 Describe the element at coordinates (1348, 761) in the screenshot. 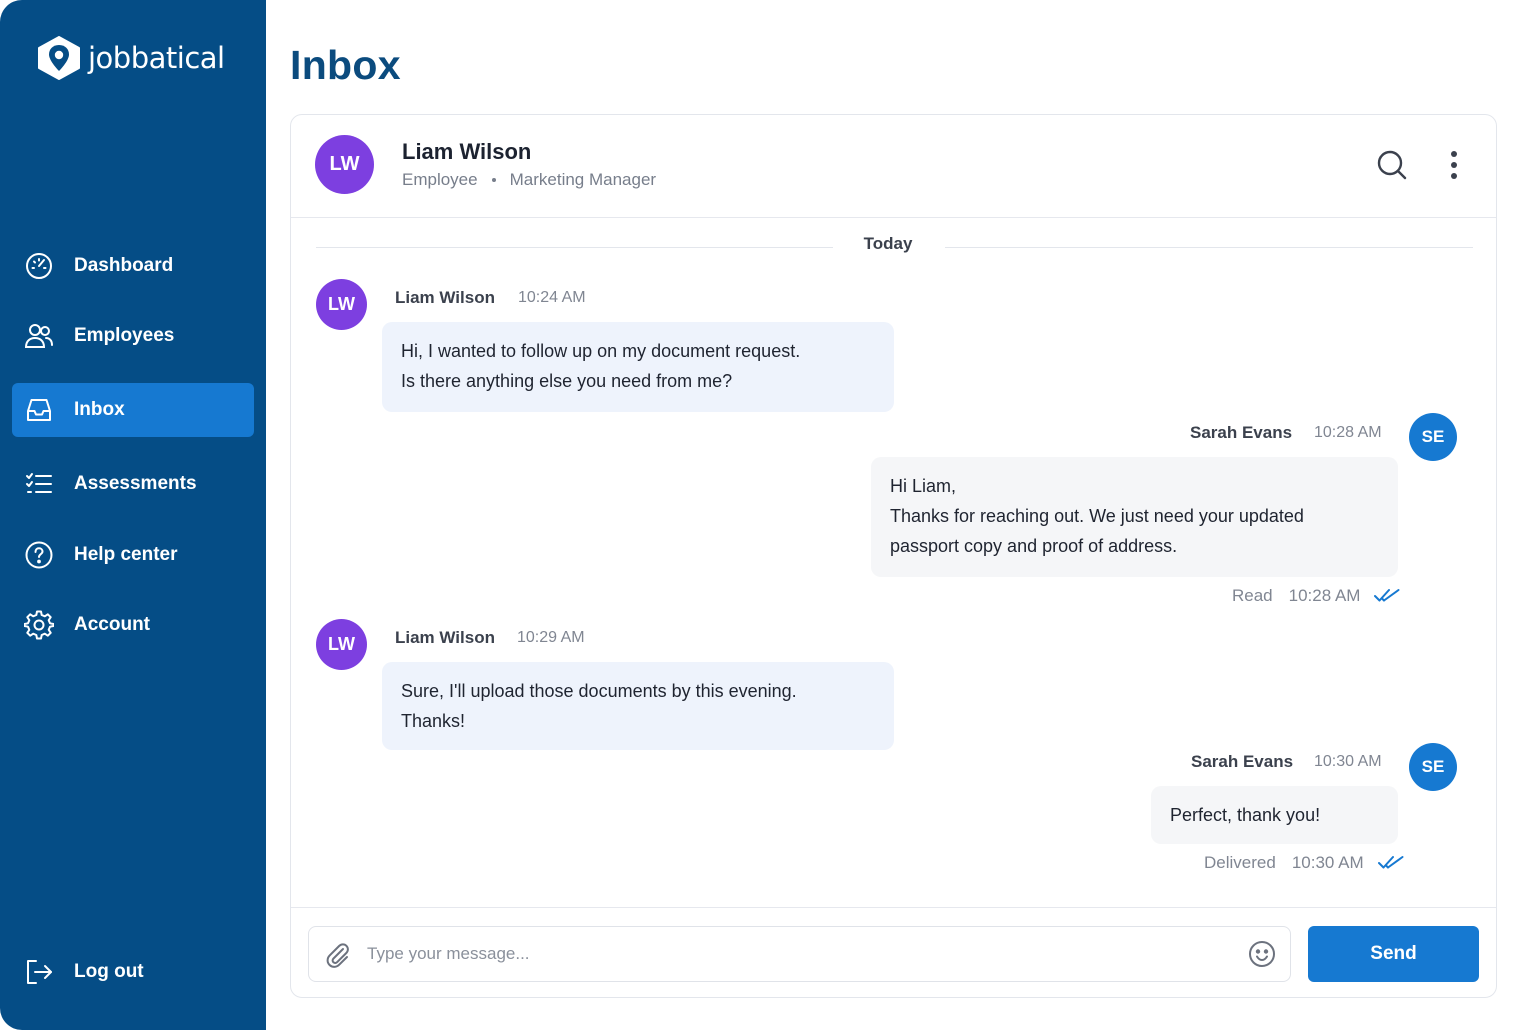

I see `message-time: 10:30 AM` at that location.